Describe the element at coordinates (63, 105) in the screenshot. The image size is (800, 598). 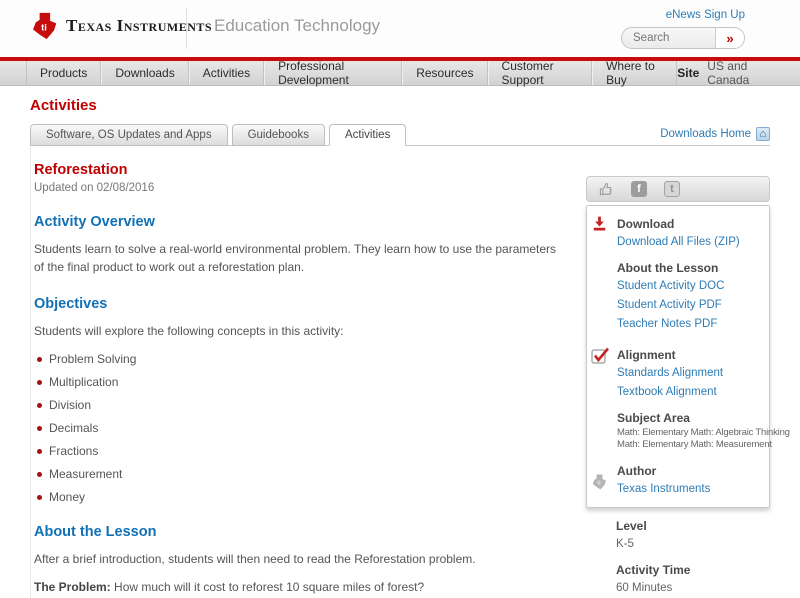
I see `page-title: Activities` at that location.